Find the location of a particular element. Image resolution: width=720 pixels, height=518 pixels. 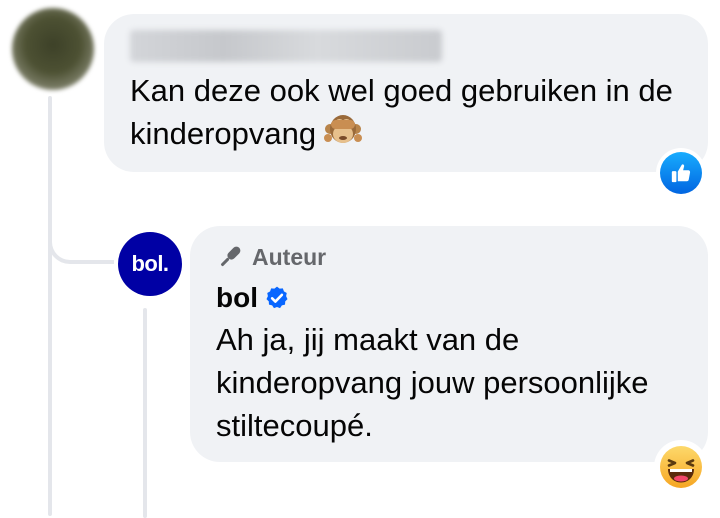

reply-thread-line is located at coordinates (145, 413).